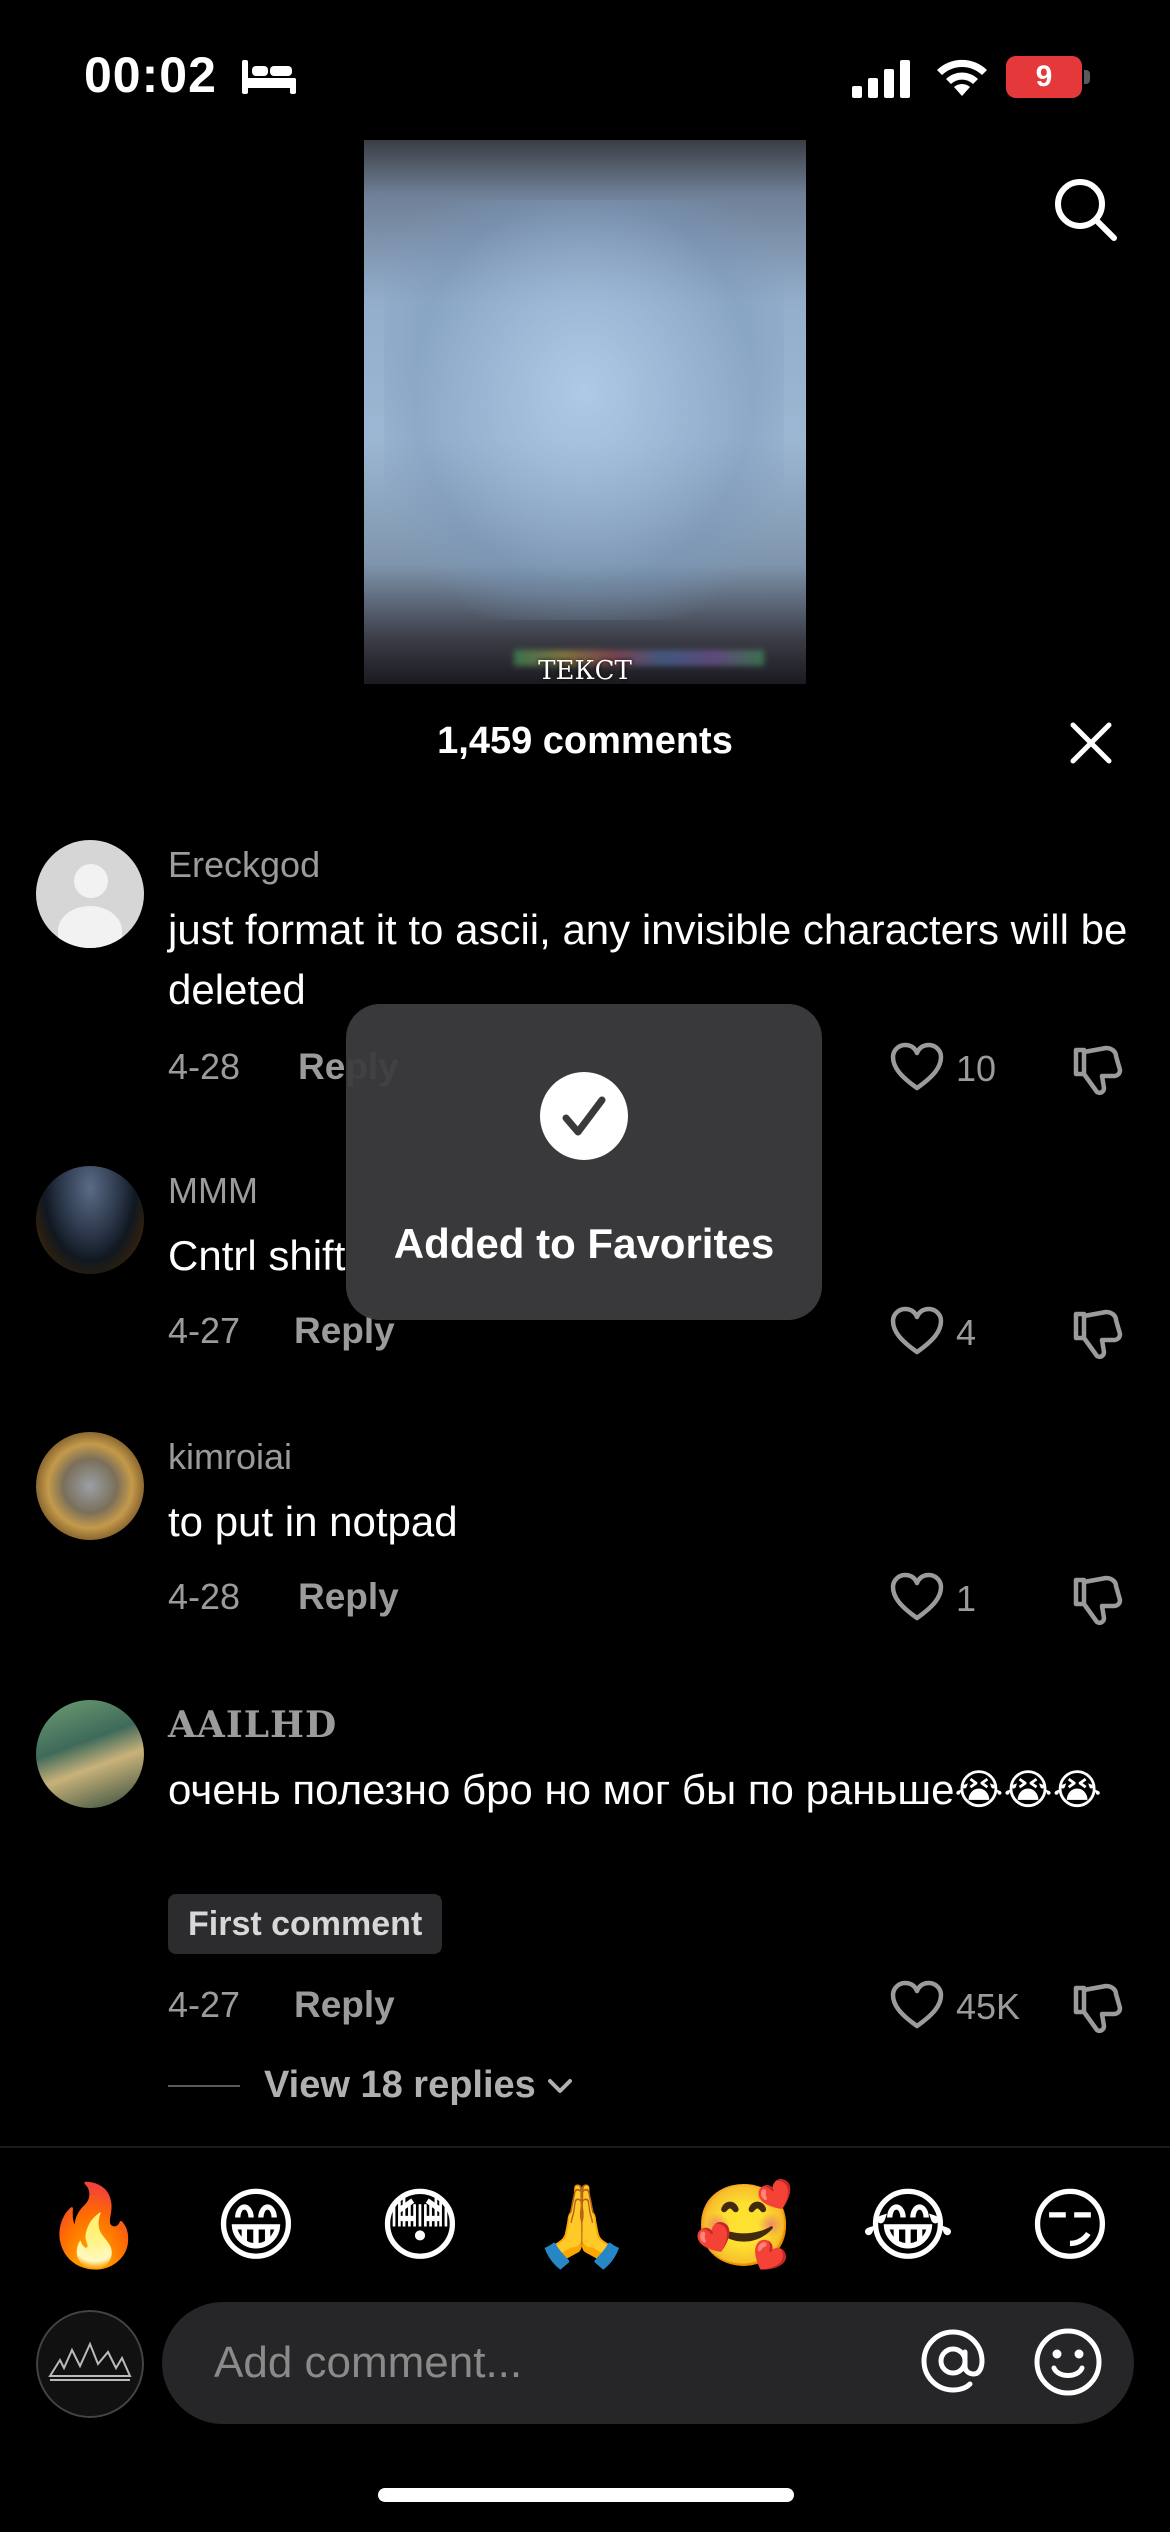  Describe the element at coordinates (635, 1789) in the screenshot. I see `comment-text: очень полезно бро но мог бы по раньше😭😭😭` at that location.